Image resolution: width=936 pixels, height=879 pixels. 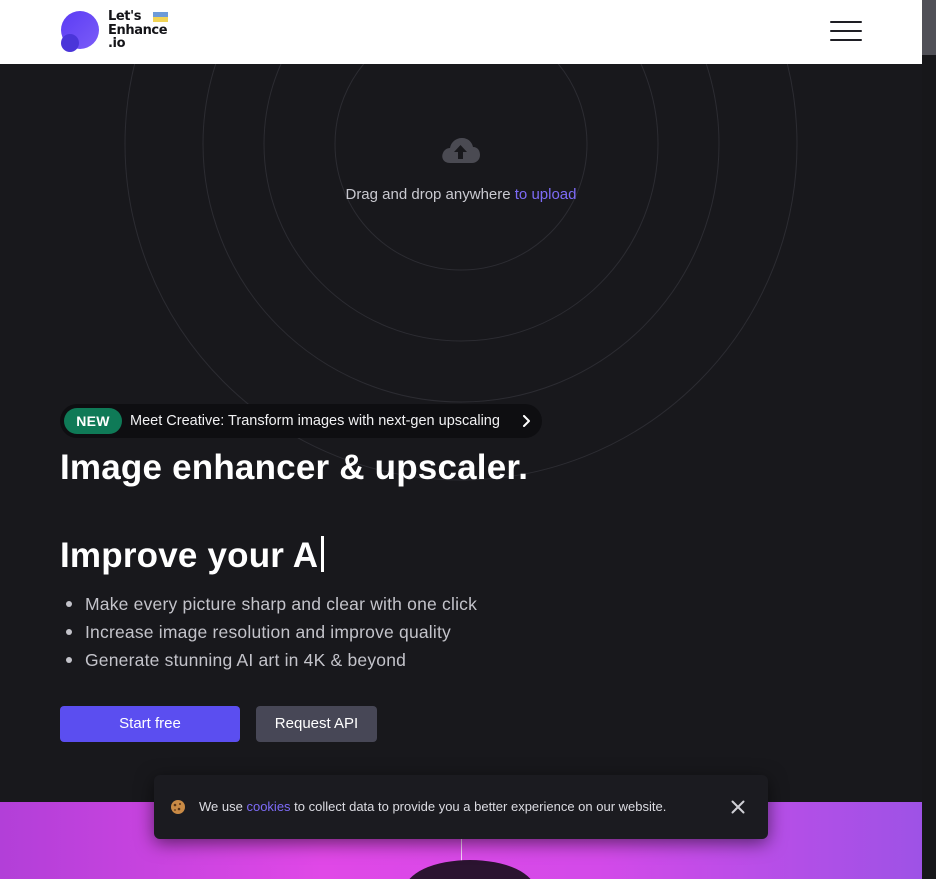 I want to click on logo: Let's Enhance .io, so click(x=115, y=32).